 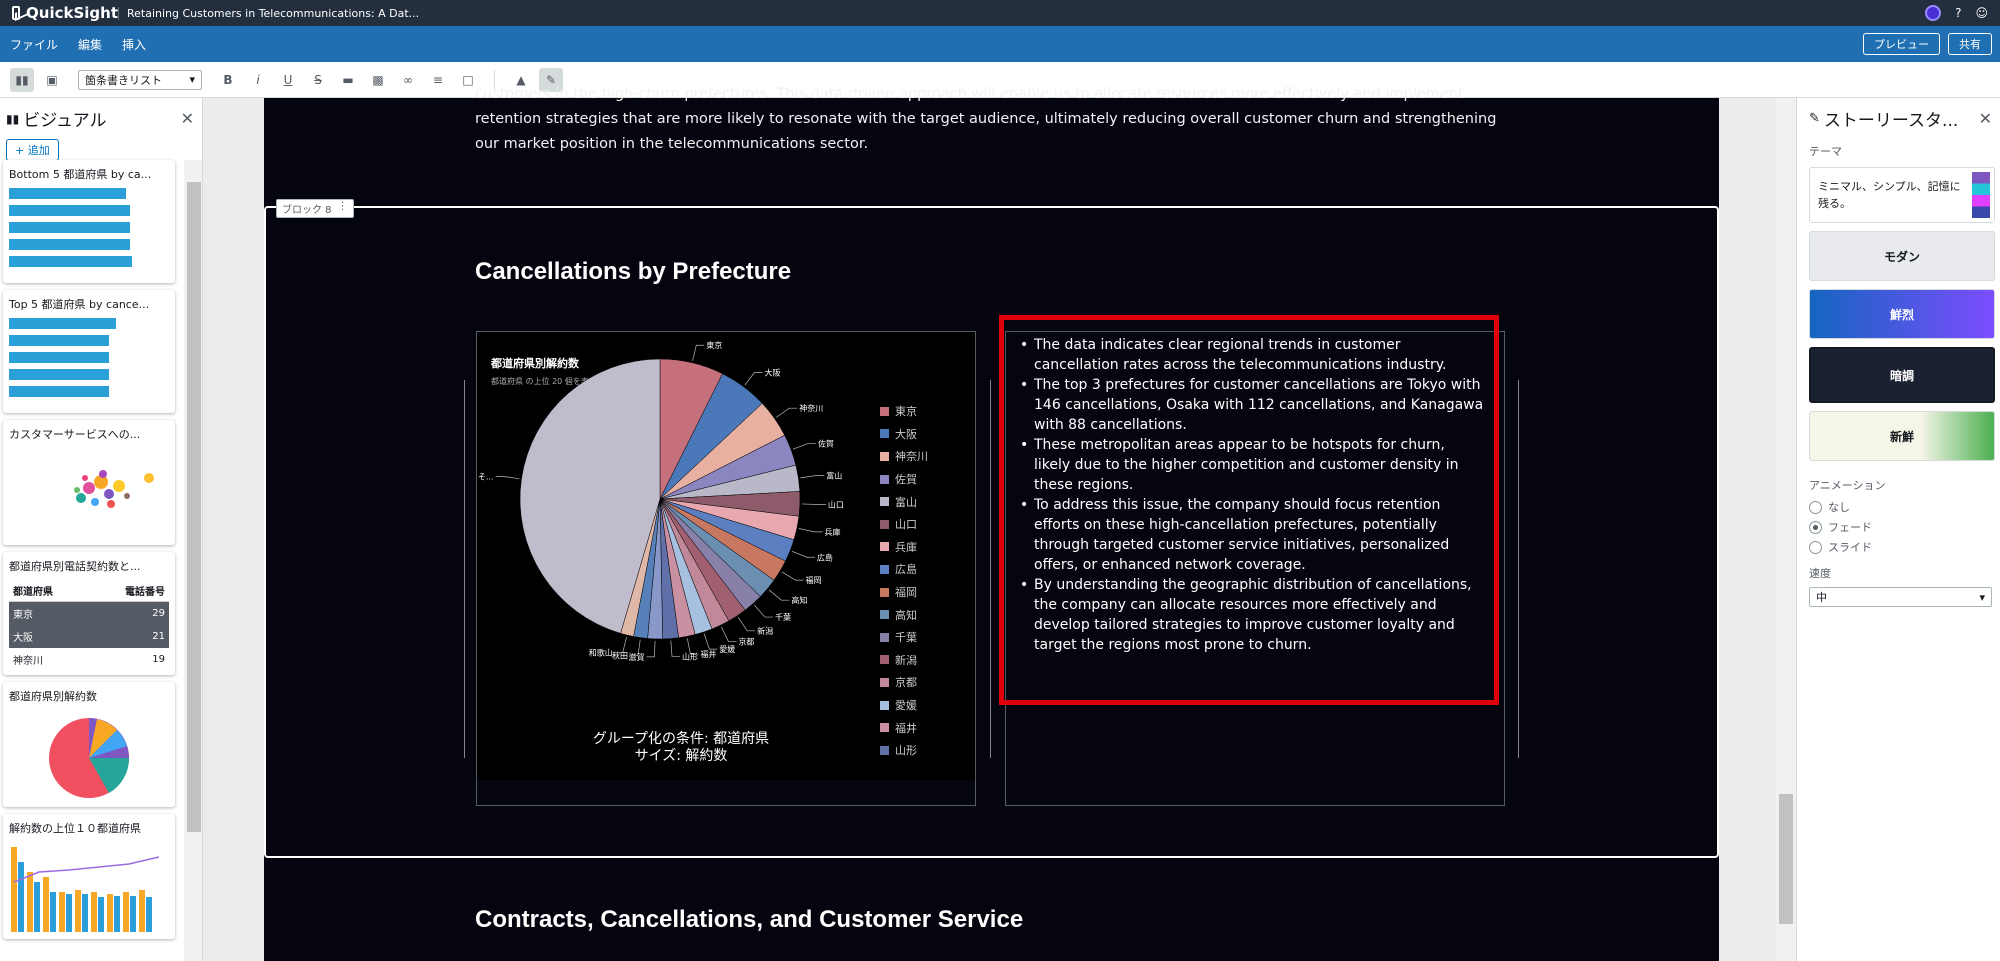 What do you see at coordinates (1898, 527) in the screenshot?
I see `animation-option-fade: フェード` at bounding box center [1898, 527].